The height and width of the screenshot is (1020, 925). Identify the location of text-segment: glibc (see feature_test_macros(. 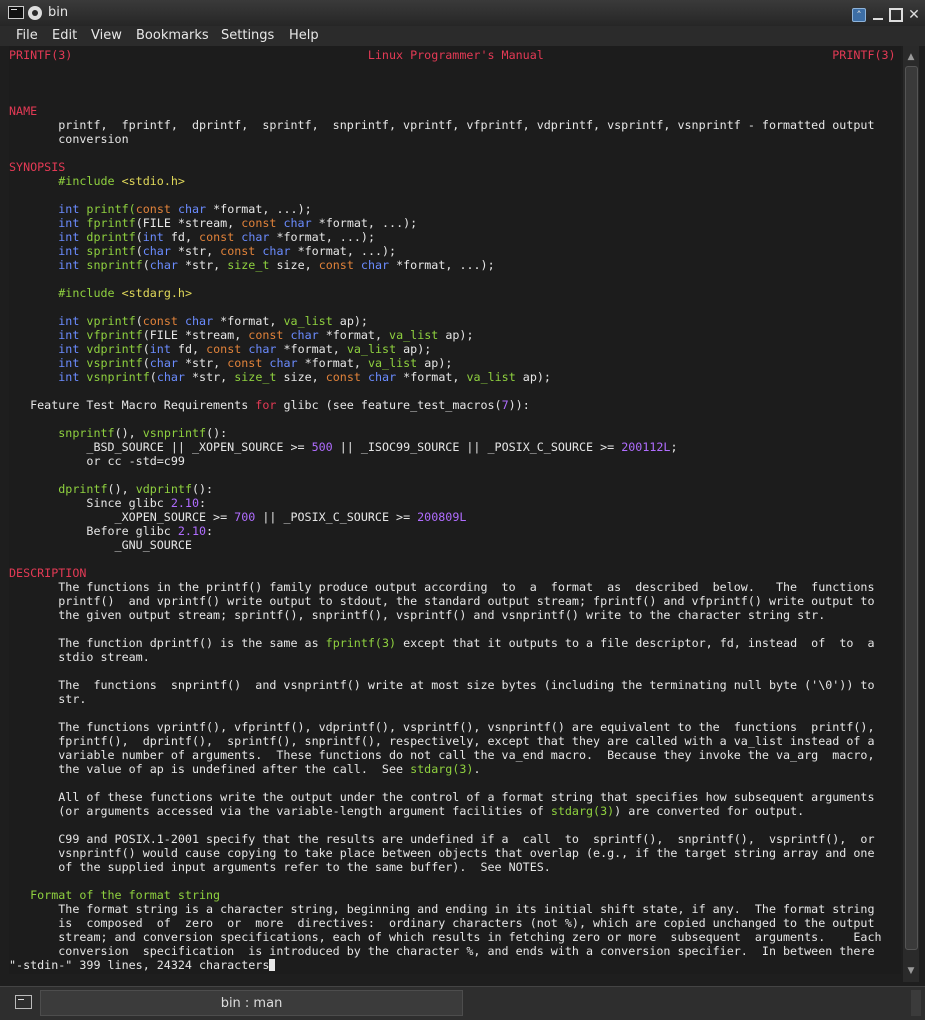
(392, 405).